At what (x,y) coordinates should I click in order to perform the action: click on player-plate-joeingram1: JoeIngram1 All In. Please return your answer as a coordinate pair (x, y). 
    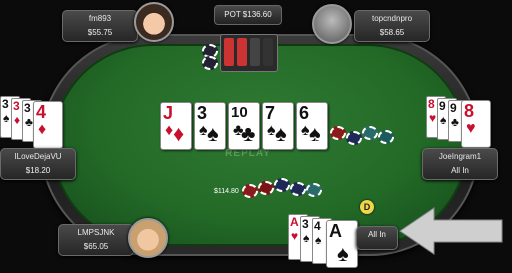
    Looking at the image, I should click on (460, 164).